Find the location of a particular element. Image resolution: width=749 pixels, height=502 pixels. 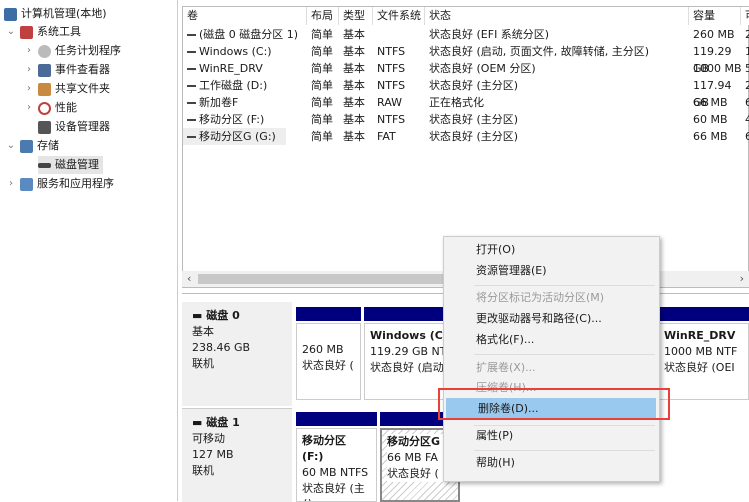

table-cell: 状态良好 (启动, 页面文件, 故障转储, 主分区) is located at coordinates (539, 51).